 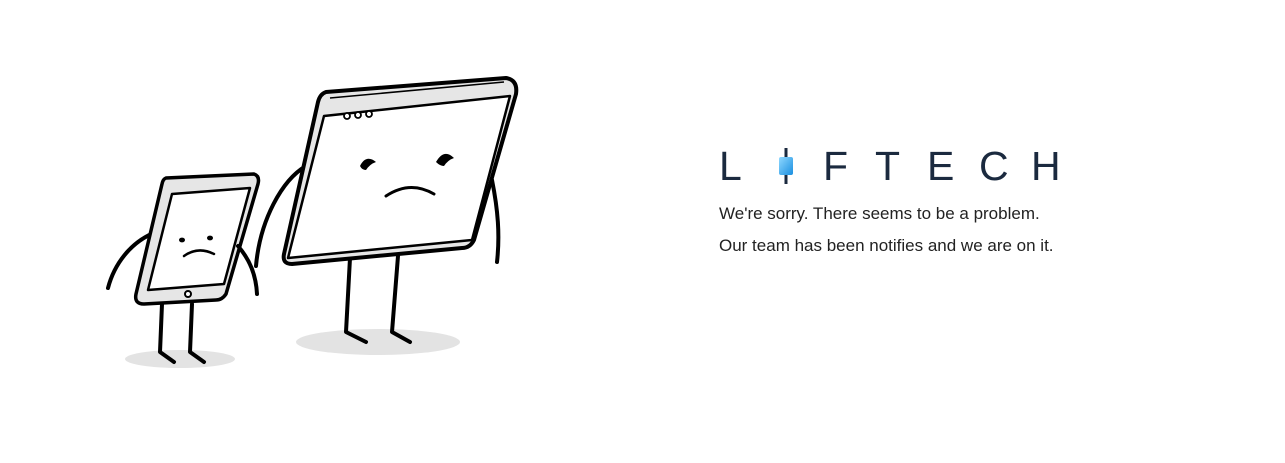 What do you see at coordinates (730, 166) in the screenshot?
I see `logo-letter-l: L` at bounding box center [730, 166].